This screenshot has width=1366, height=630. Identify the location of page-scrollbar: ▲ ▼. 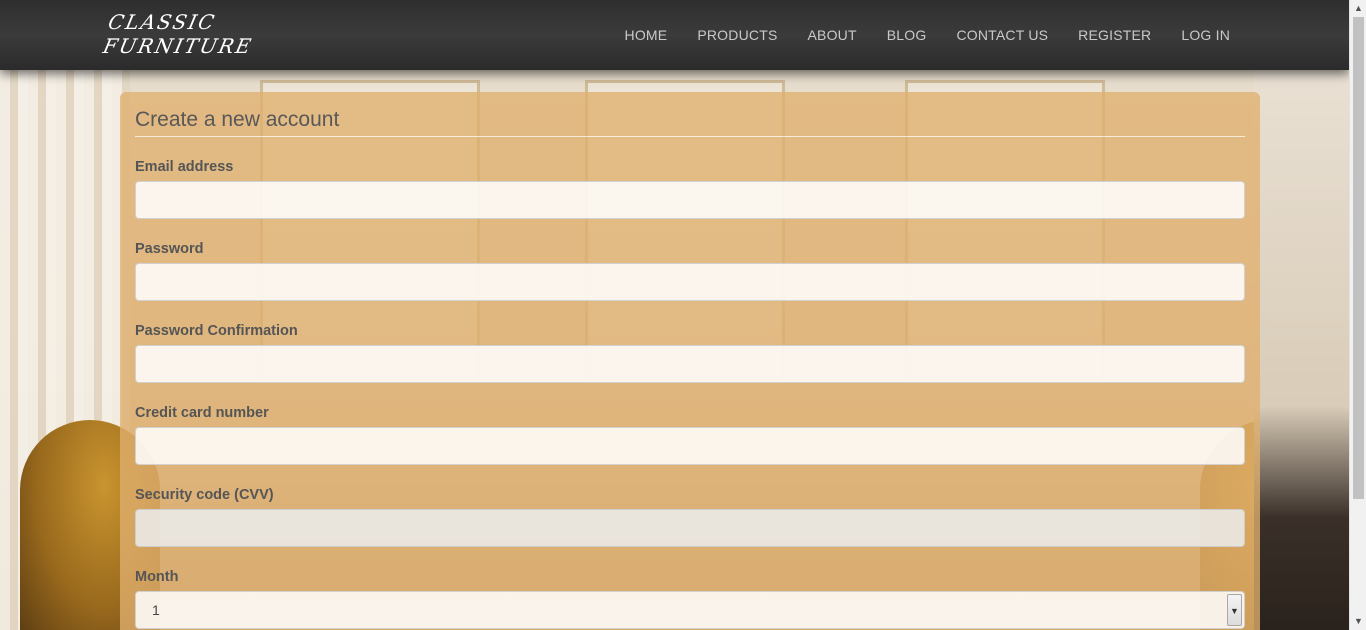
(1357, 315).